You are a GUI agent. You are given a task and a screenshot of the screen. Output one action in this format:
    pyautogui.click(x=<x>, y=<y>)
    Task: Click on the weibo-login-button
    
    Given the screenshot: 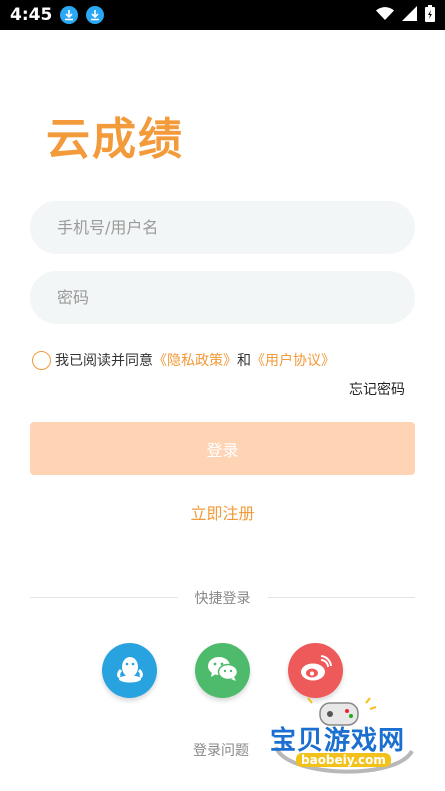 What is the action you would take?
    pyautogui.click(x=315, y=670)
    